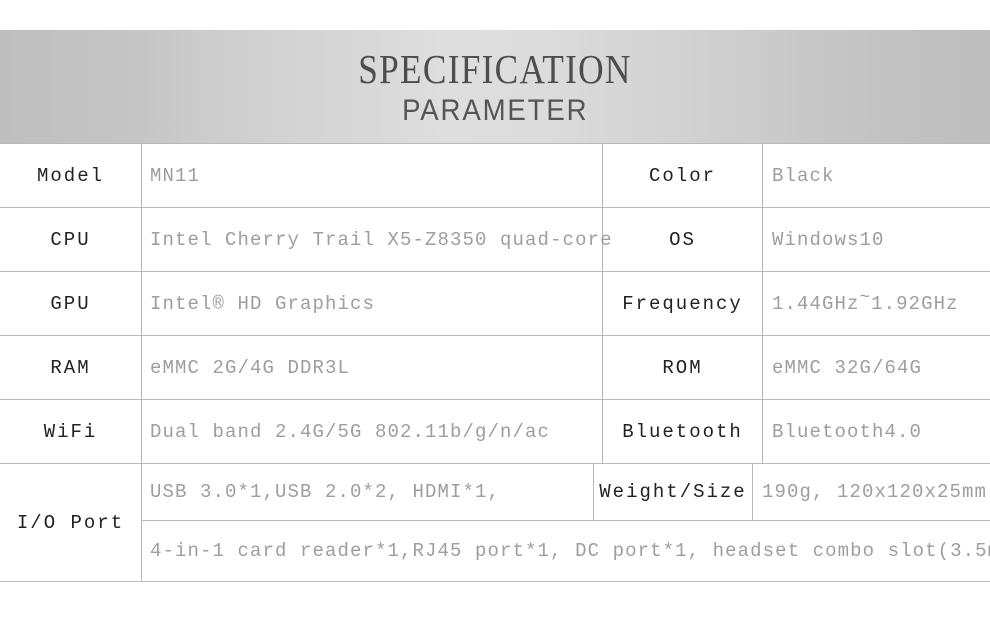  I want to click on row-label-rom: ROM, so click(682, 367).